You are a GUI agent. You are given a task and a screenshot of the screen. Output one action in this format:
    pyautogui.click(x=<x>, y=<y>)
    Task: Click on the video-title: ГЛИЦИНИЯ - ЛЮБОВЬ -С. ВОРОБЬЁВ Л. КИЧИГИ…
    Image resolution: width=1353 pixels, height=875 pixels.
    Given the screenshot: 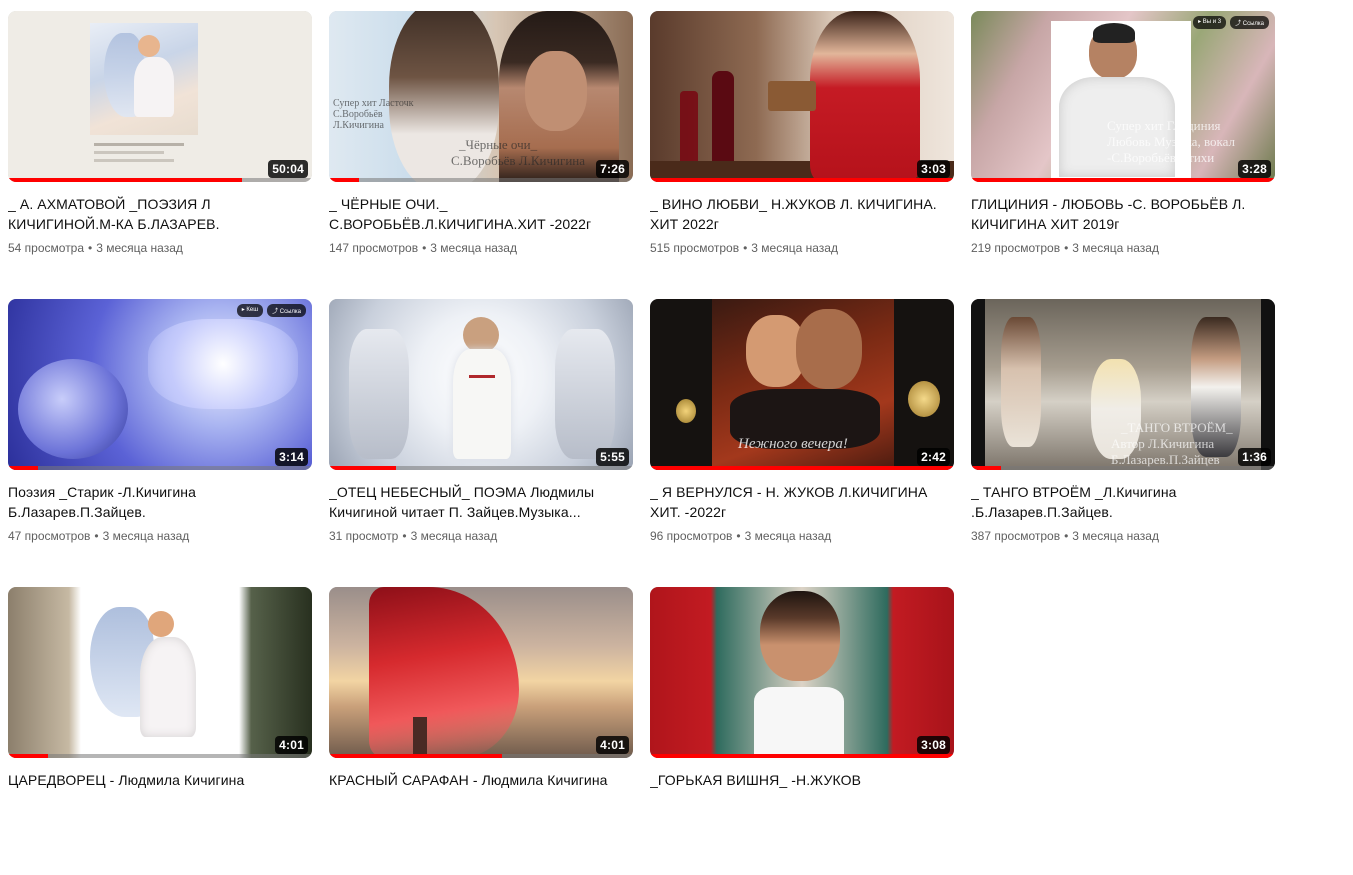 What is the action you would take?
    pyautogui.click(x=1123, y=214)
    